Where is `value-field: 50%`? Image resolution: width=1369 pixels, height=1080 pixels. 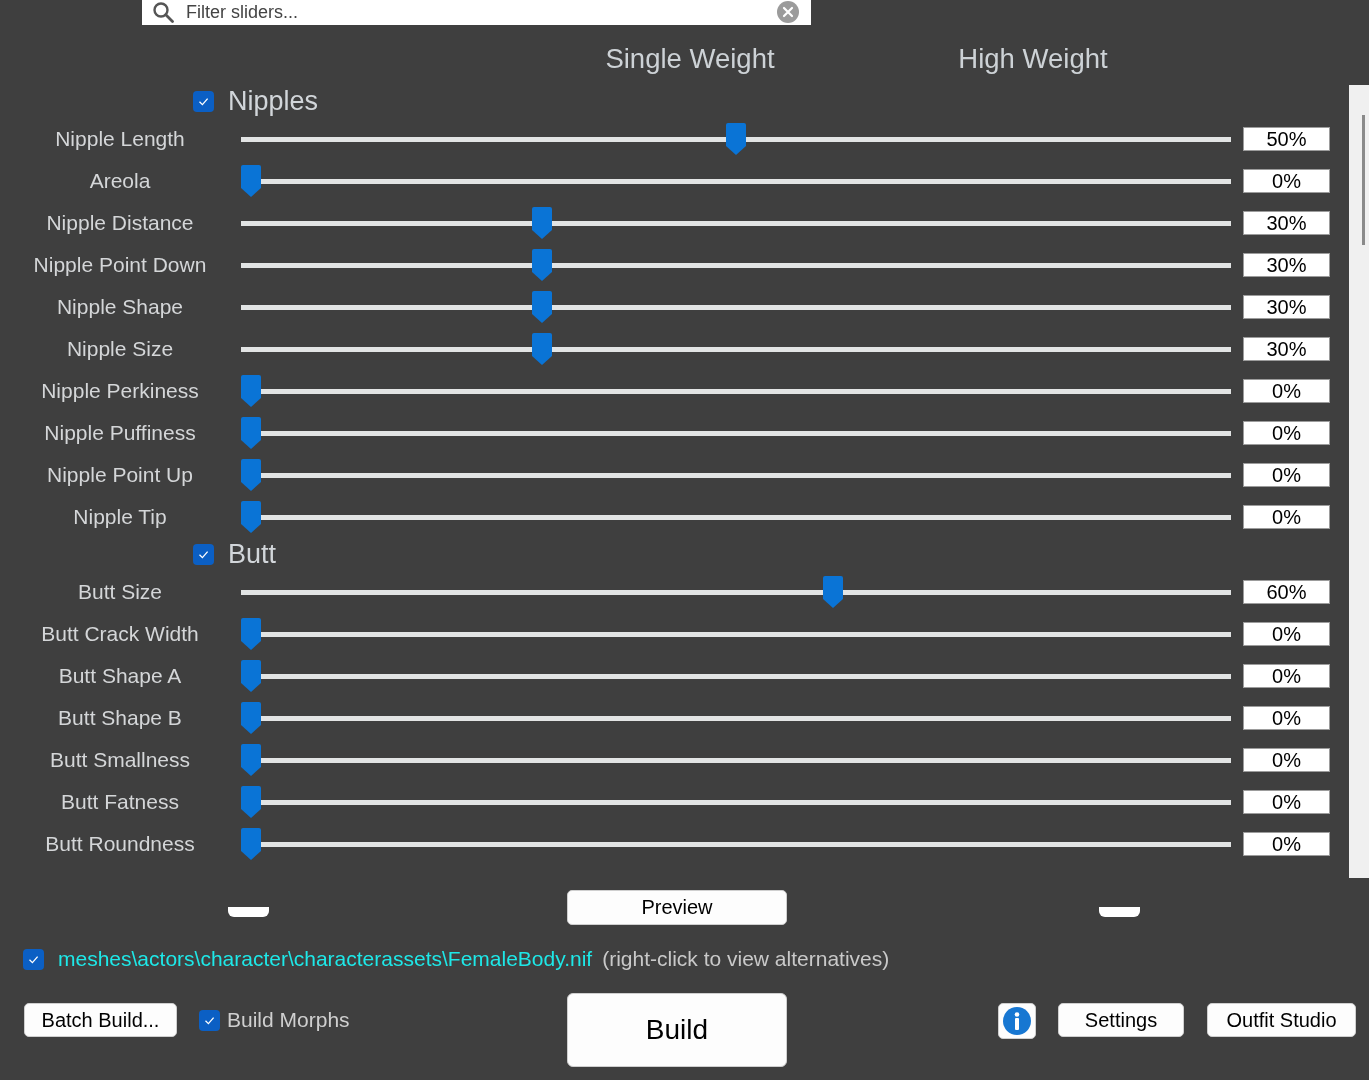 value-field: 50% is located at coordinates (1286, 139).